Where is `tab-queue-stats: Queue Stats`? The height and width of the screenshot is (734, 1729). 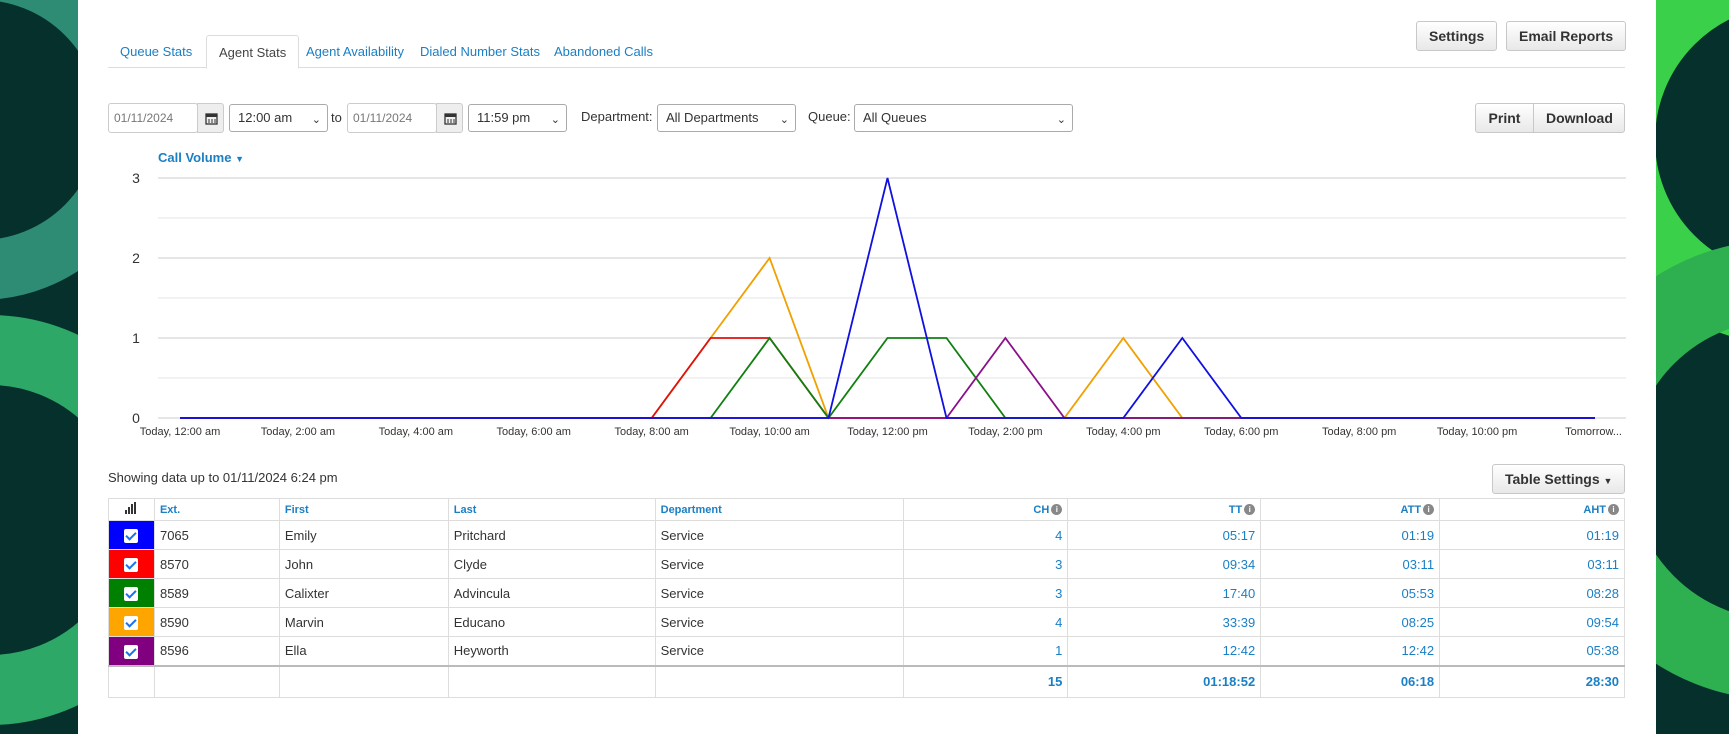 tab-queue-stats: Queue Stats is located at coordinates (156, 51).